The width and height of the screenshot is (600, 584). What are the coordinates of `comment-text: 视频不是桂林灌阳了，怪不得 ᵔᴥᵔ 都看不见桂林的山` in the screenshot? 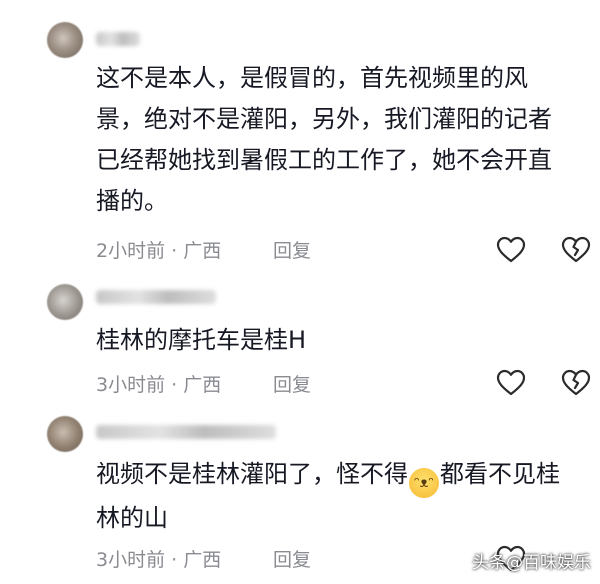 It's located at (331, 496).